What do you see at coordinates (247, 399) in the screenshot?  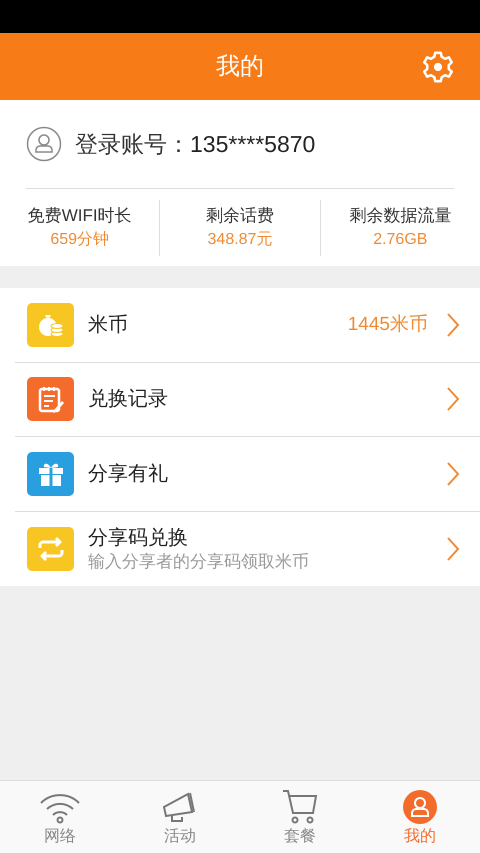 I see `menu-item: 兑换记录` at bounding box center [247, 399].